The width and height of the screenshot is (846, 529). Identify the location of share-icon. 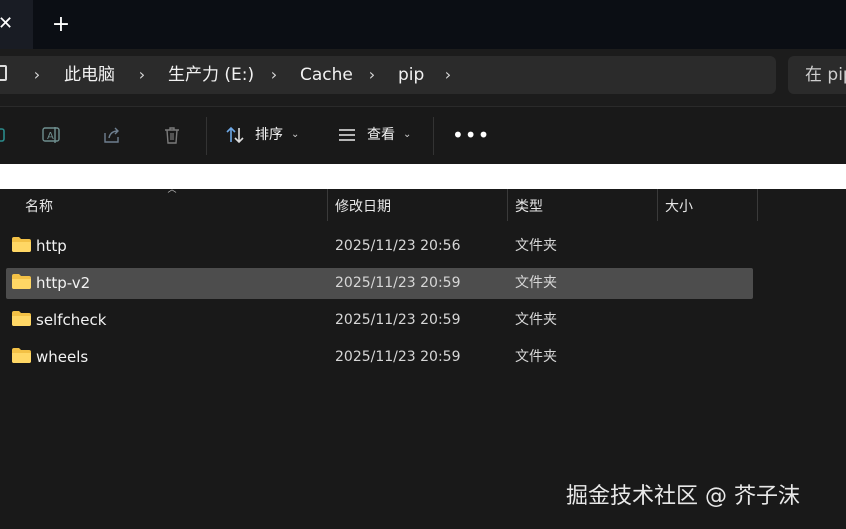
(112, 135).